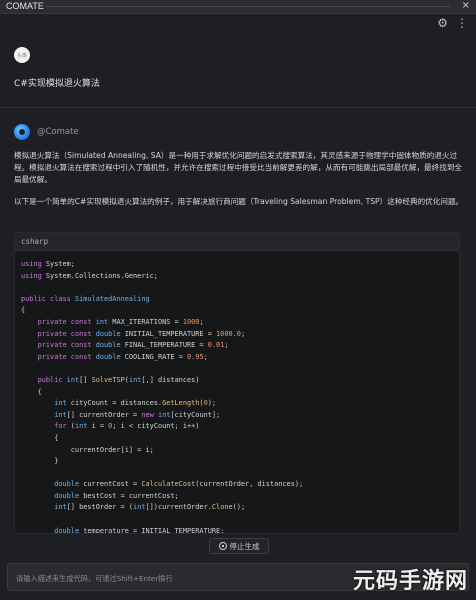  What do you see at coordinates (145, 321) in the screenshot?
I see `code-token: MAX_ITERATIONS =` at bounding box center [145, 321].